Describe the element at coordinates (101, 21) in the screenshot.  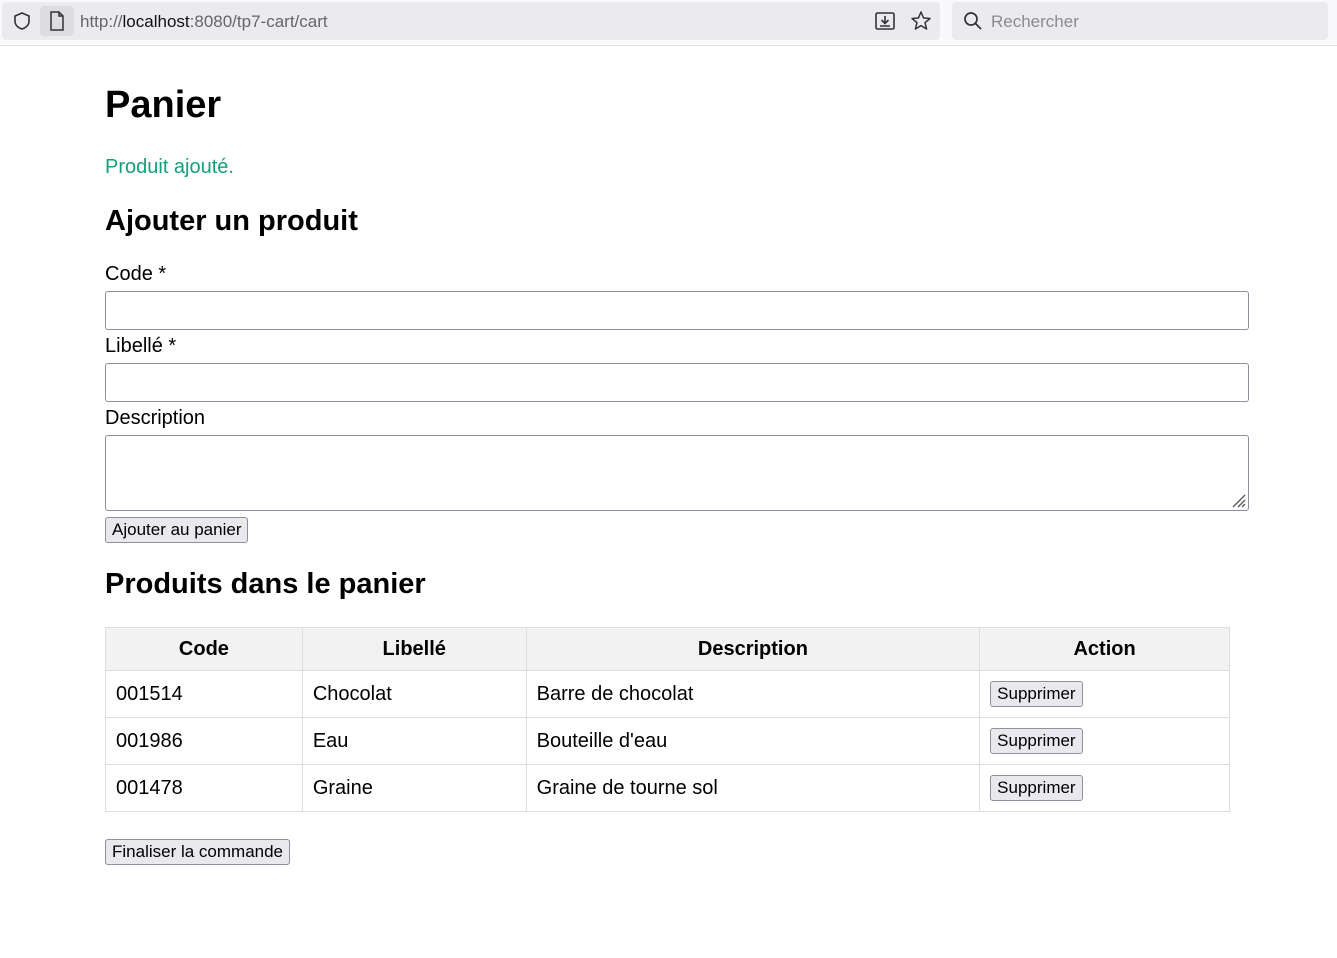
I see `url-prefix: http://` at that location.